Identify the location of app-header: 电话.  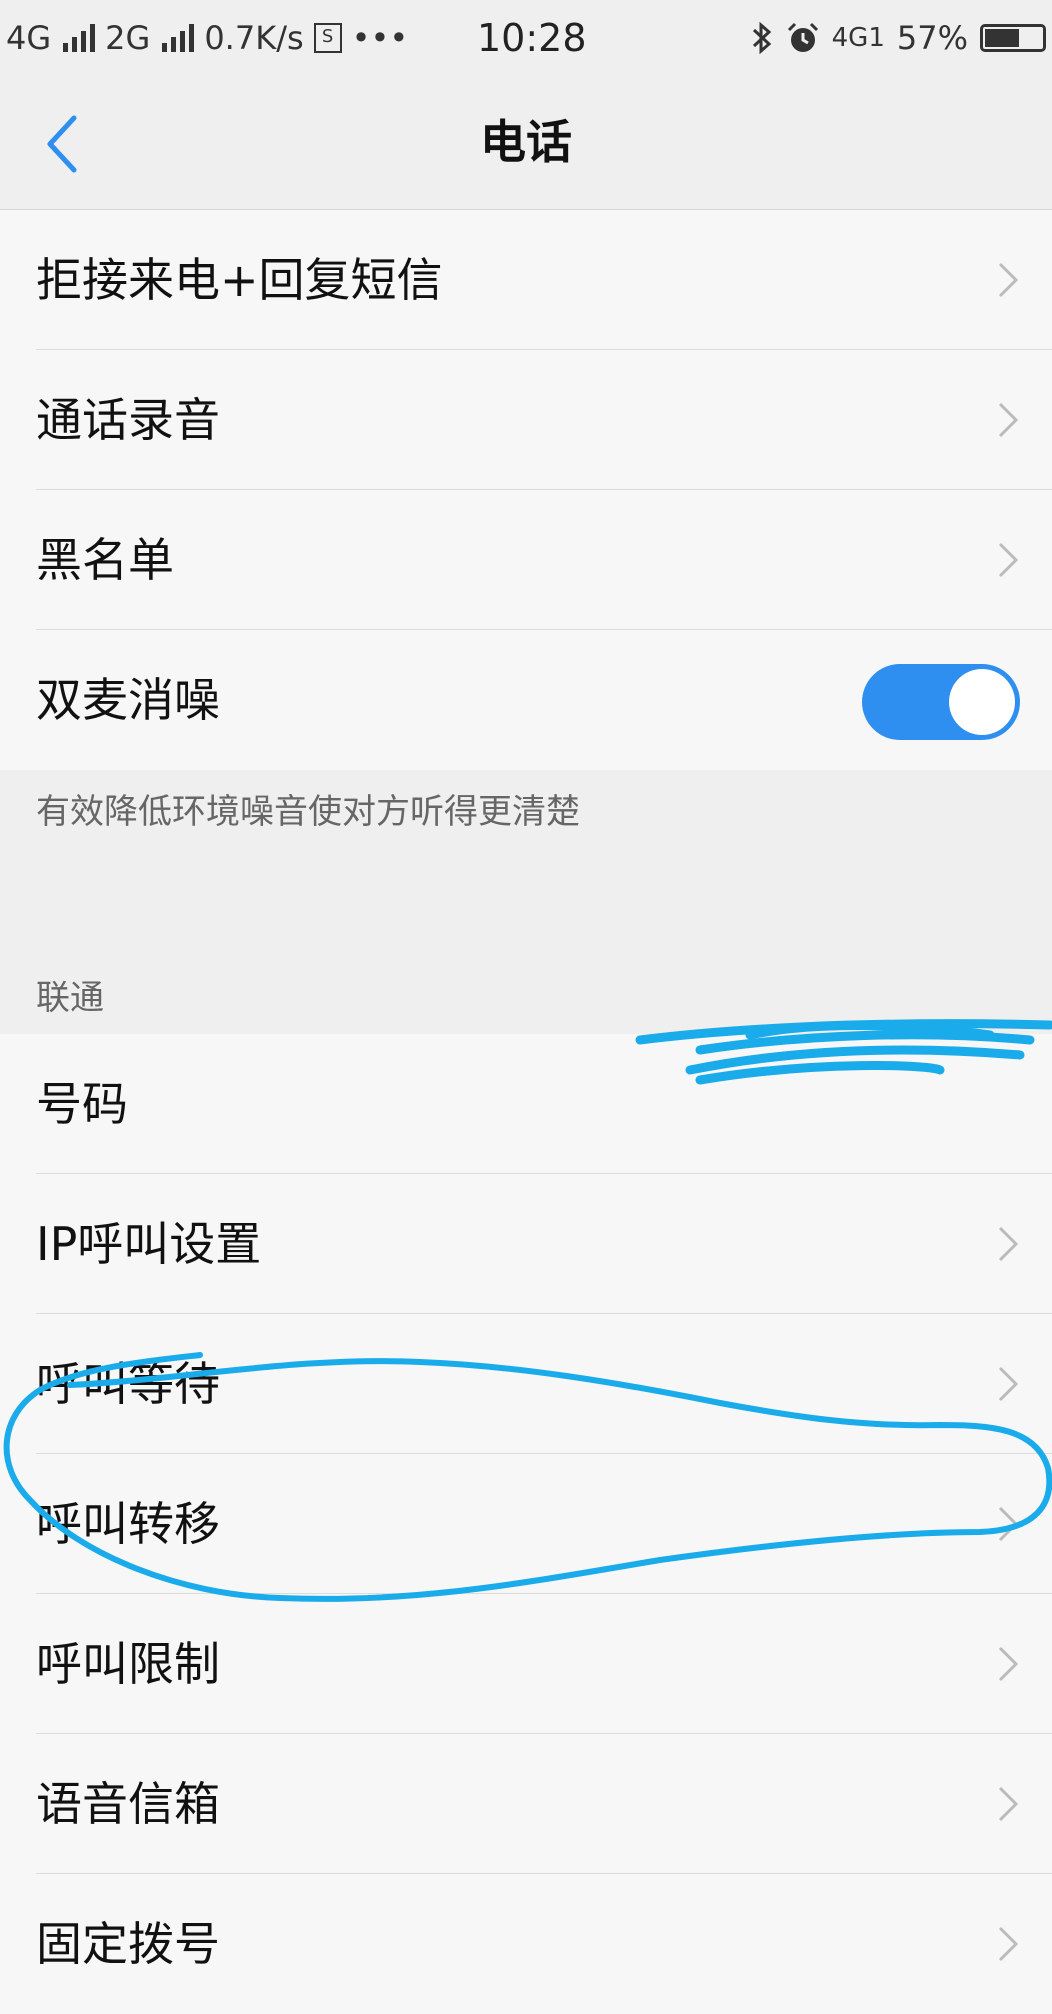
(526, 143).